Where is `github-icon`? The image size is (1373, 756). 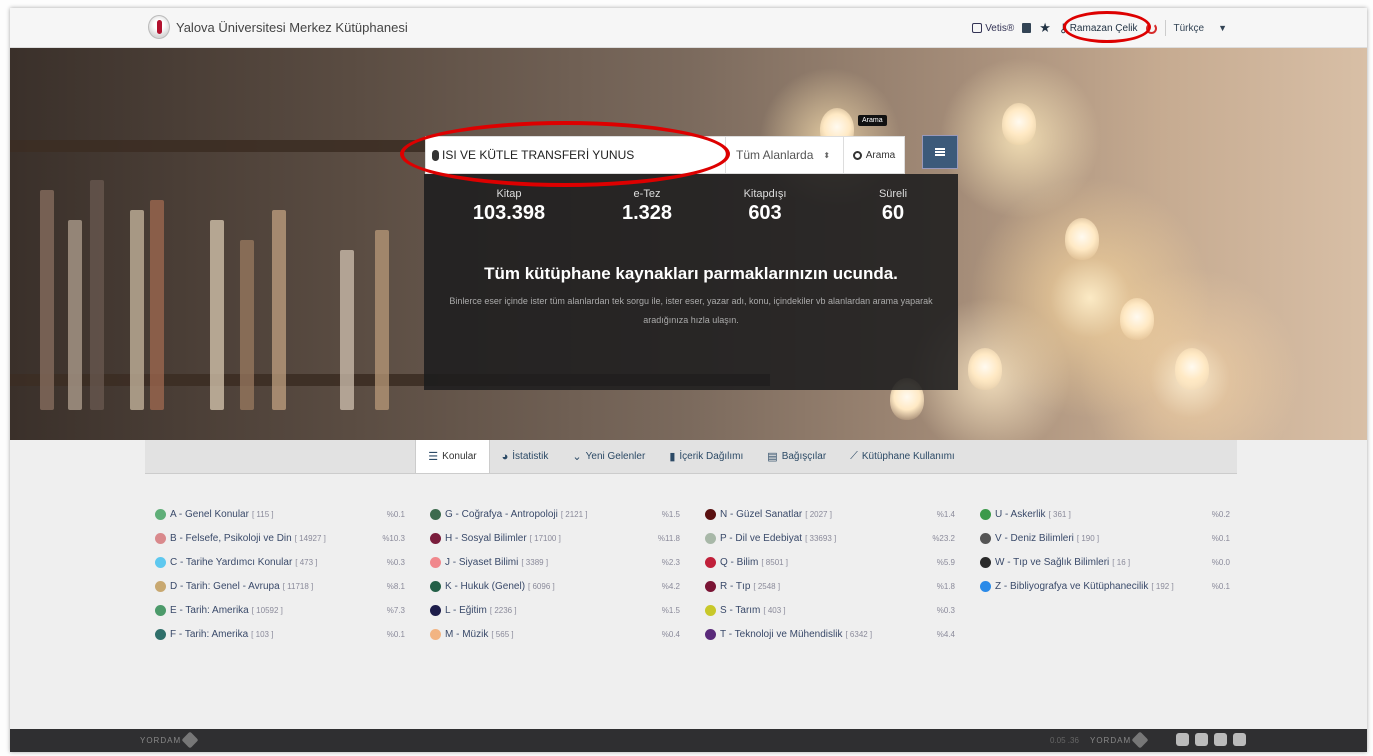 github-icon is located at coordinates (1182, 739).